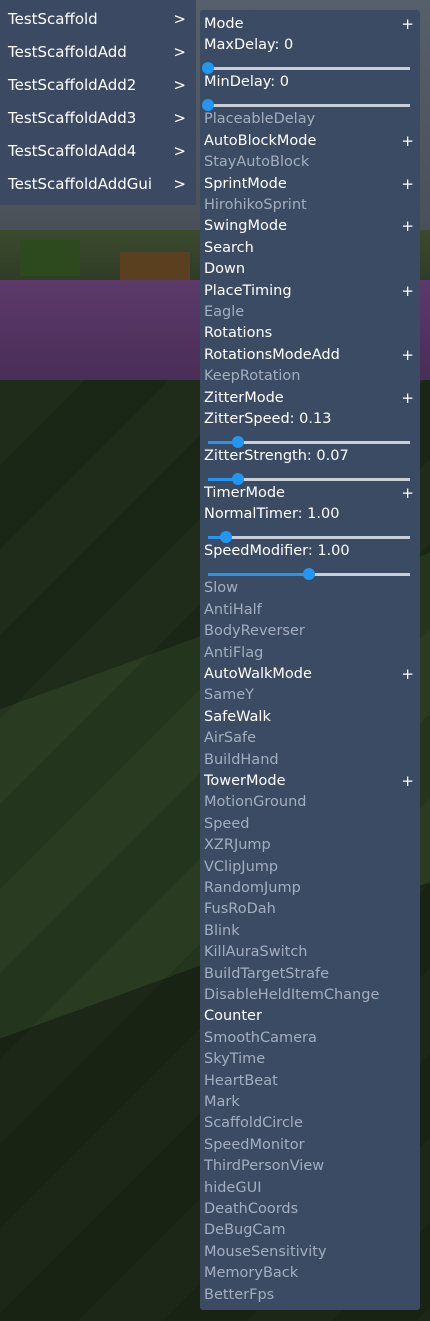 The image size is (430, 1321). Describe the element at coordinates (310, 632) in the screenshot. I see `toggle-setting: BodyReverser` at that location.